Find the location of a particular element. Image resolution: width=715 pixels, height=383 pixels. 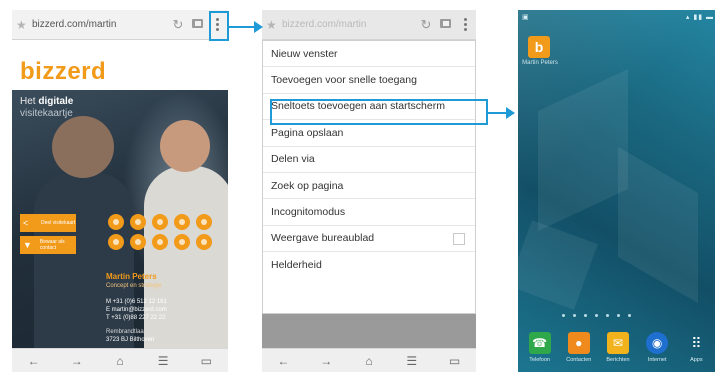

menu-item-share-via: Delen via is located at coordinates (369, 160).